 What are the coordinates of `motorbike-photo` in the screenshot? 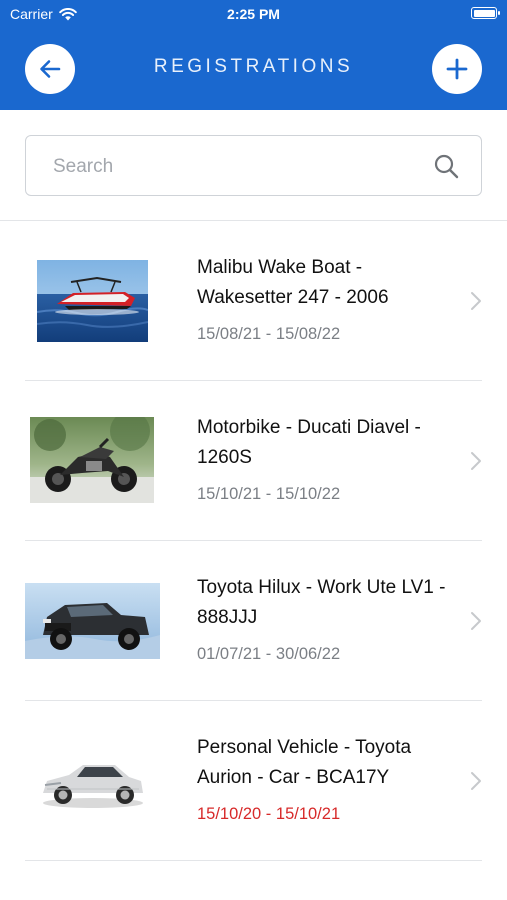 It's located at (92, 460).